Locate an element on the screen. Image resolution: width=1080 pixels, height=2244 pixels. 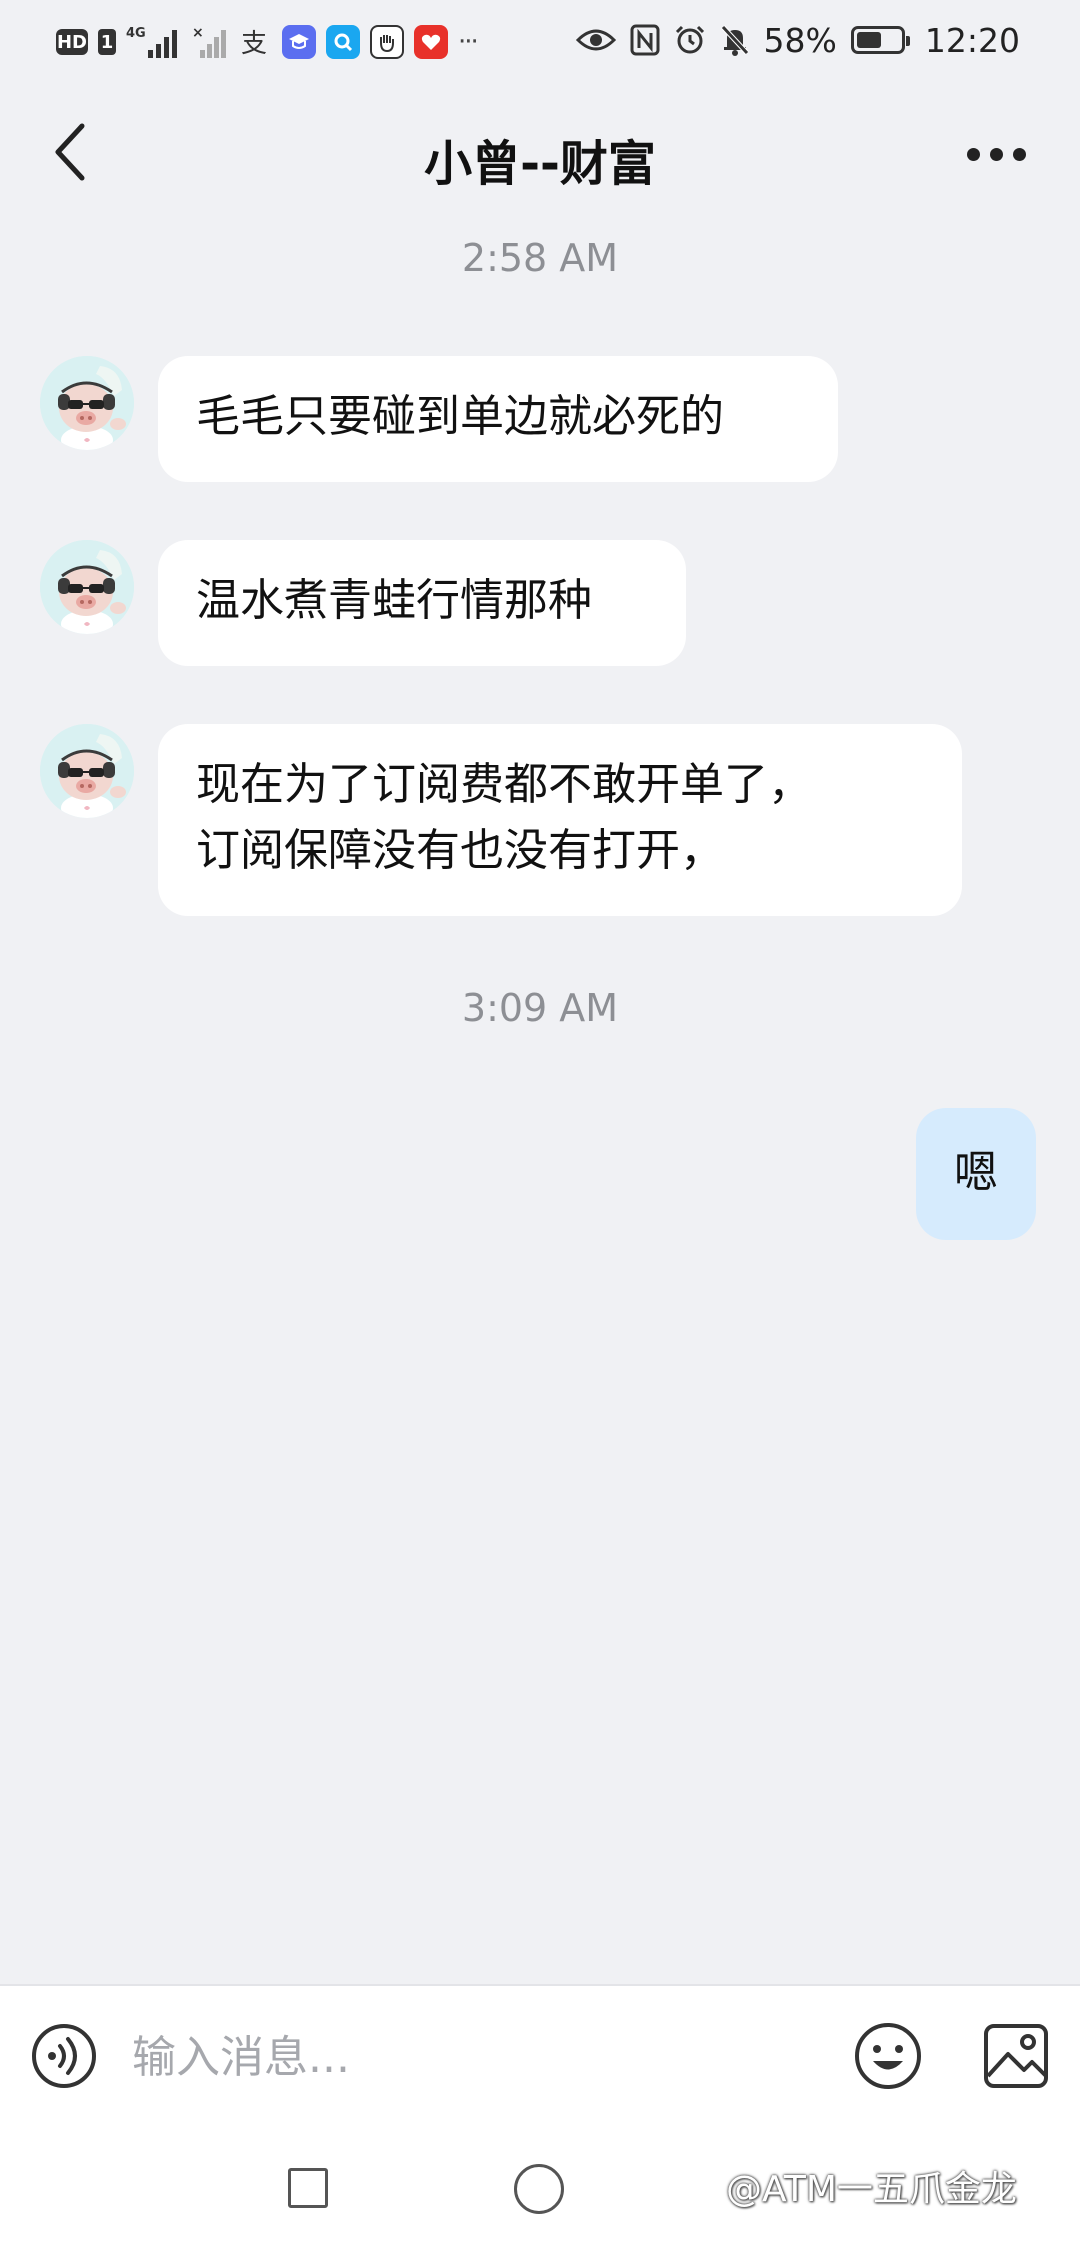
svg-text: 支 is located at coordinates (254, 44).